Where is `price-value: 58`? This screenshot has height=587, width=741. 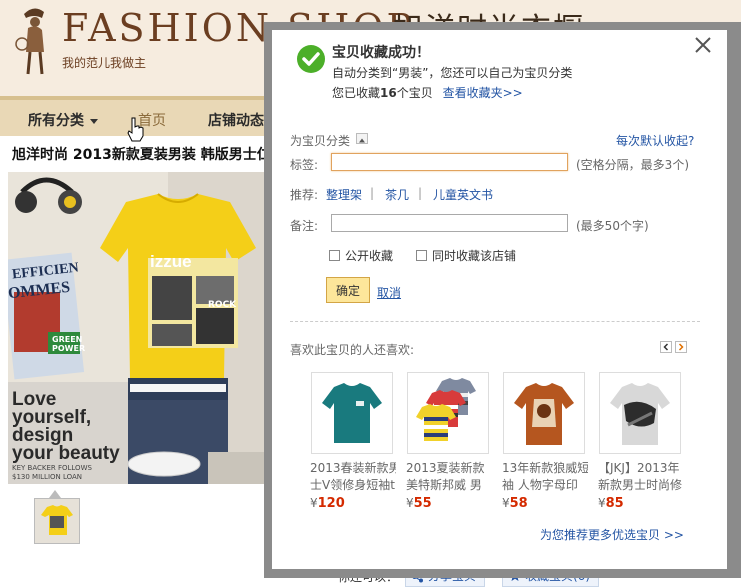
price-value: 58 is located at coordinates (518, 503).